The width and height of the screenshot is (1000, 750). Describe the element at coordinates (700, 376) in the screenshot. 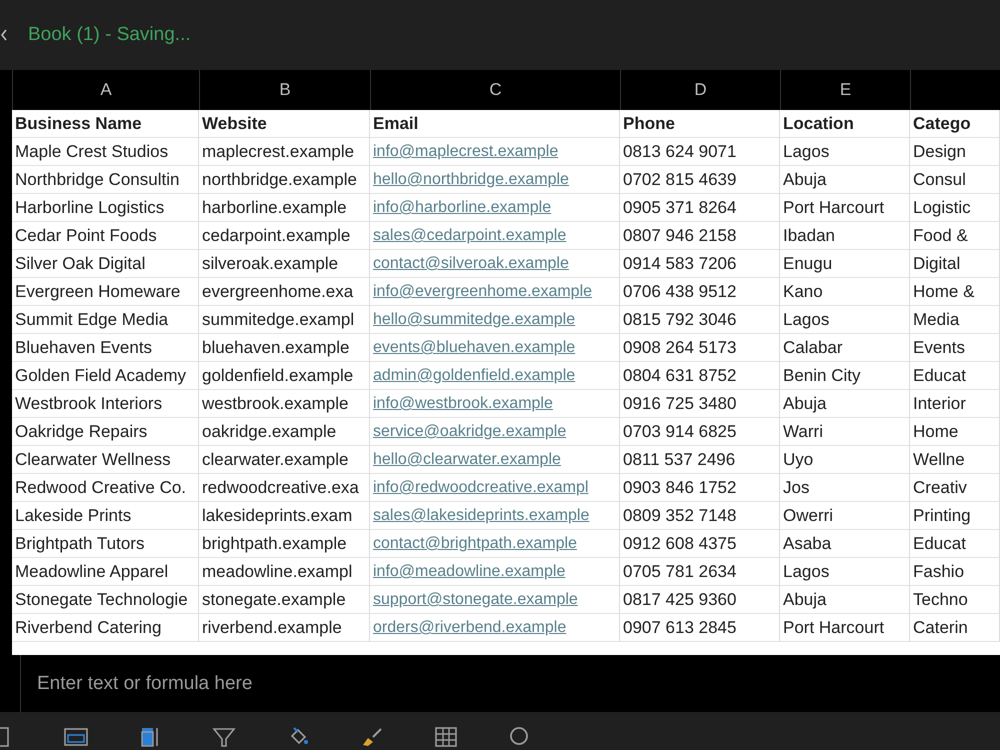

I see `table-cell: 0804 631 8752` at that location.